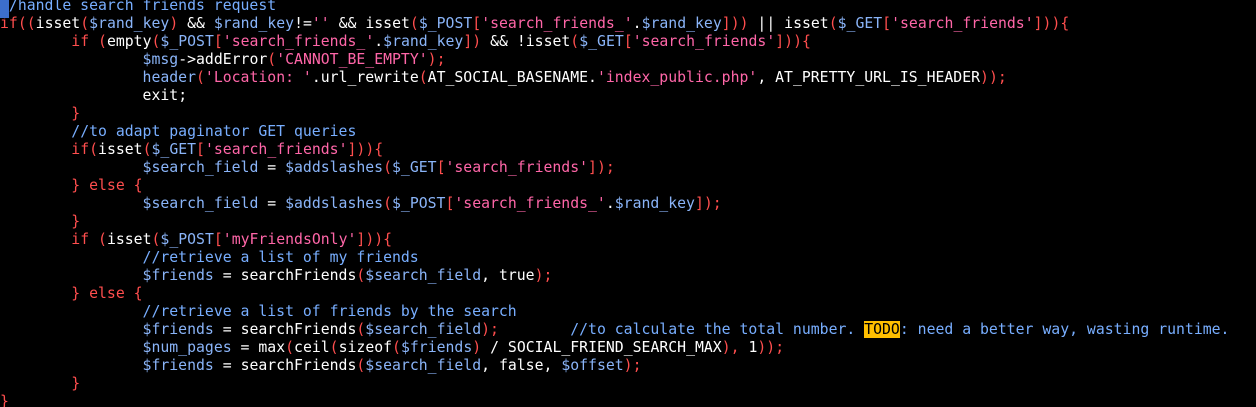  Describe the element at coordinates (196, 23) in the screenshot. I see `code-token: &&` at that location.